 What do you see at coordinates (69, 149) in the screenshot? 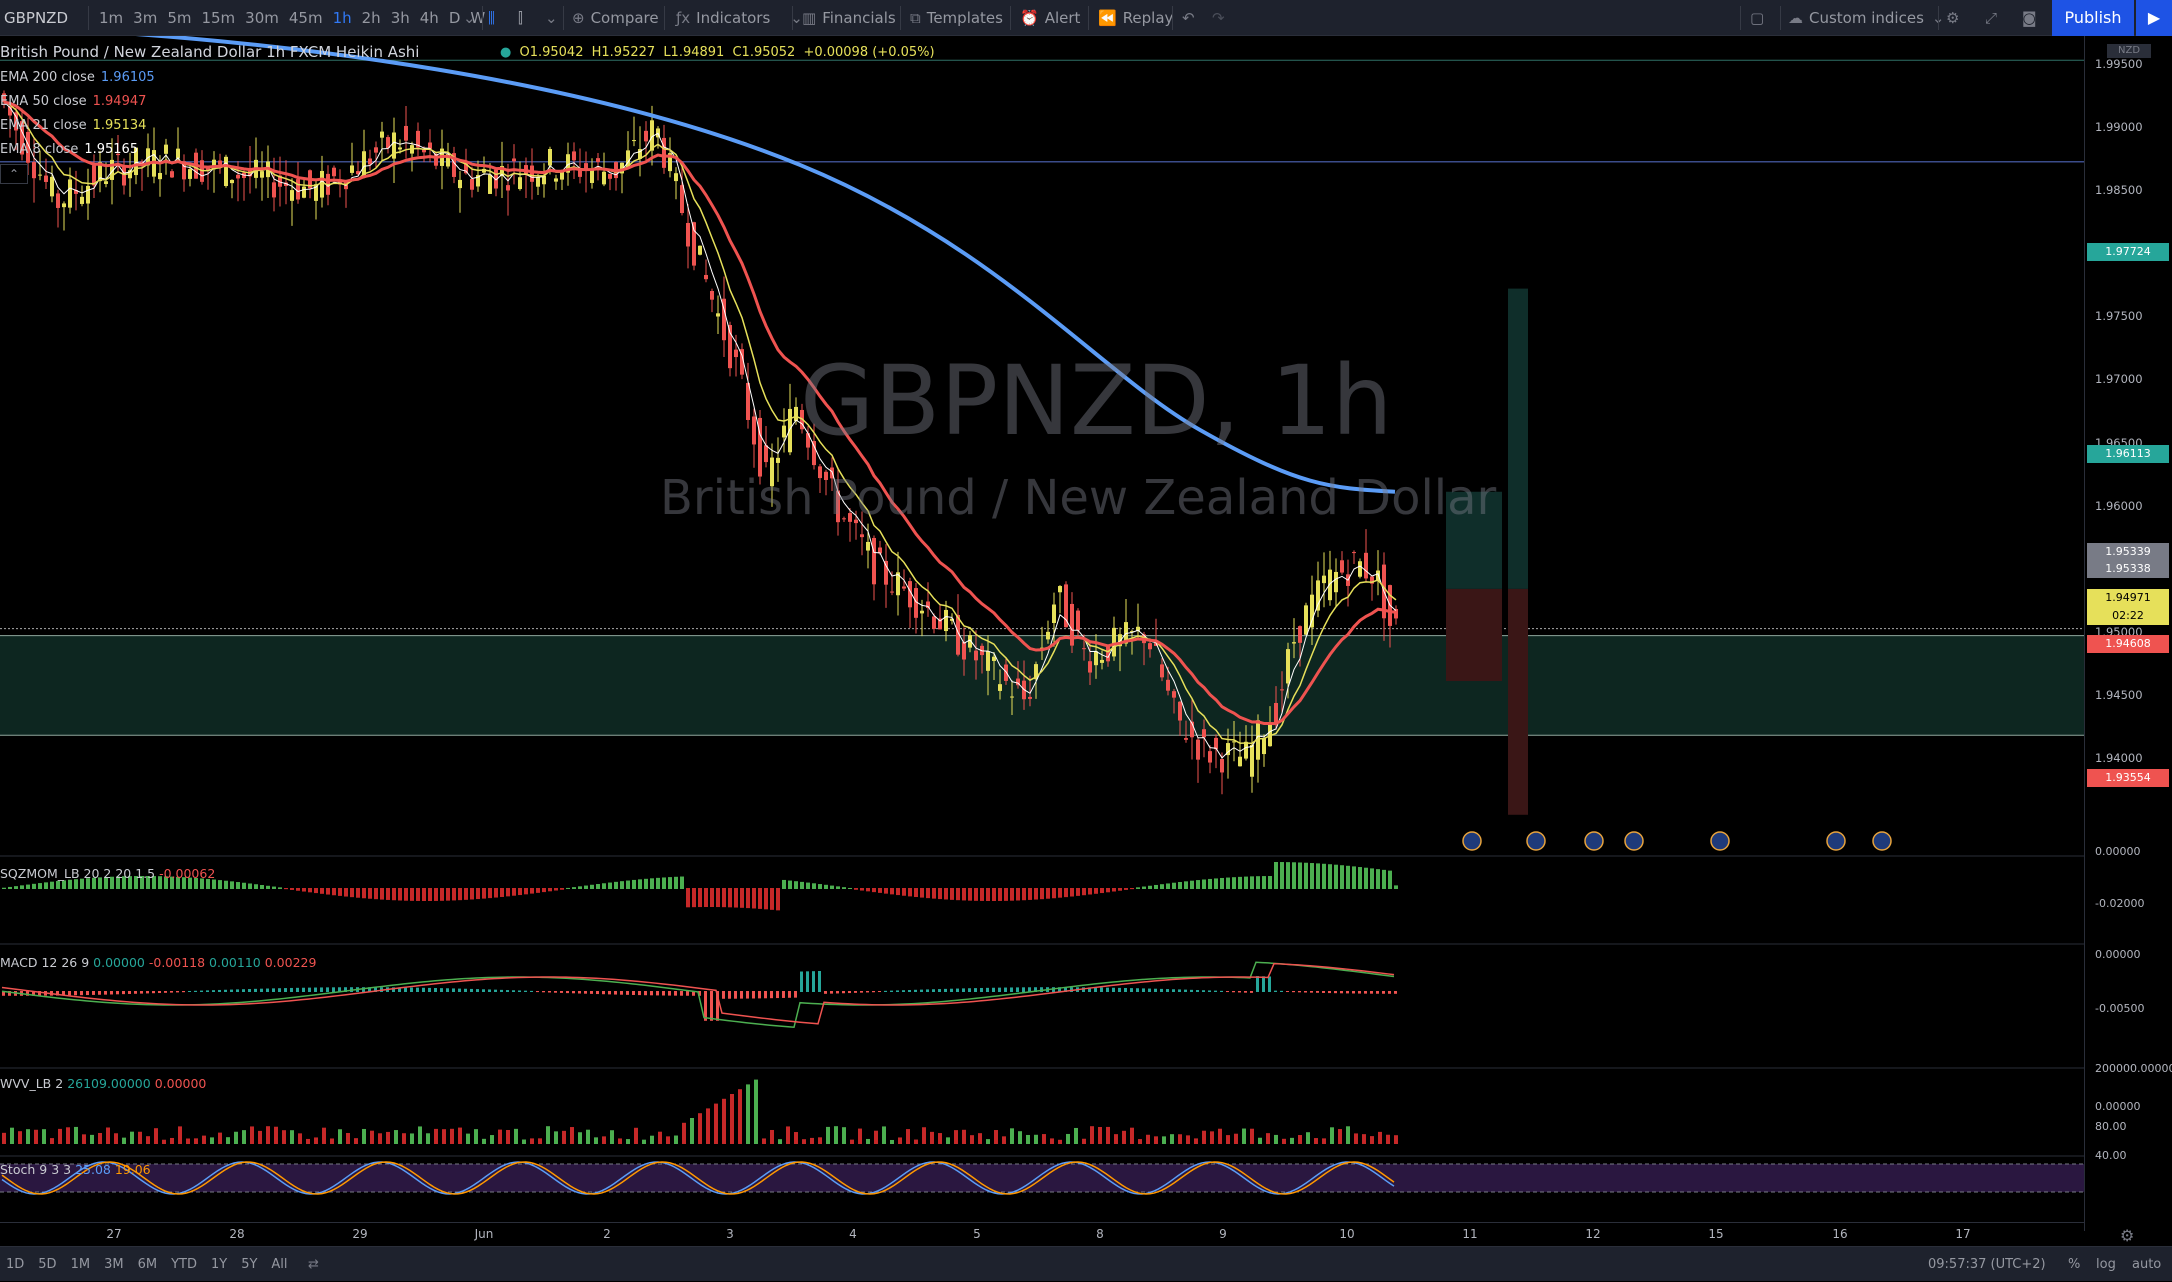
I see `ema-legend-item: EMA 8 close 1.95165` at bounding box center [69, 149].